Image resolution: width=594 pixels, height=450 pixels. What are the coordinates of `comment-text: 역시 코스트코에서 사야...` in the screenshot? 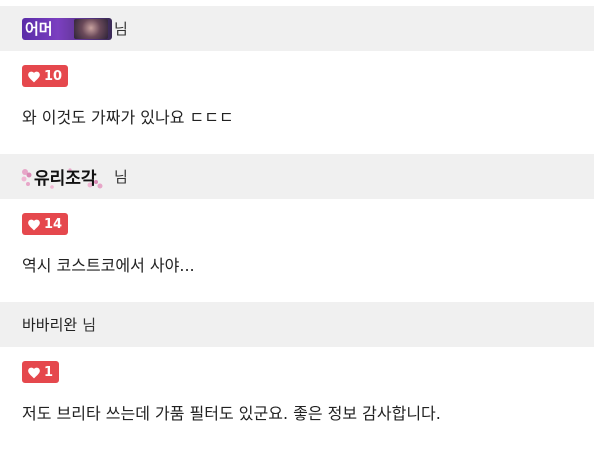 It's located at (108, 265).